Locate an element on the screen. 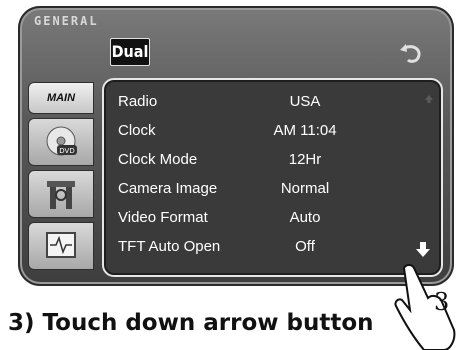 The width and height of the screenshot is (459, 350). list-item: Camera Image Normal is located at coordinates (258, 189).